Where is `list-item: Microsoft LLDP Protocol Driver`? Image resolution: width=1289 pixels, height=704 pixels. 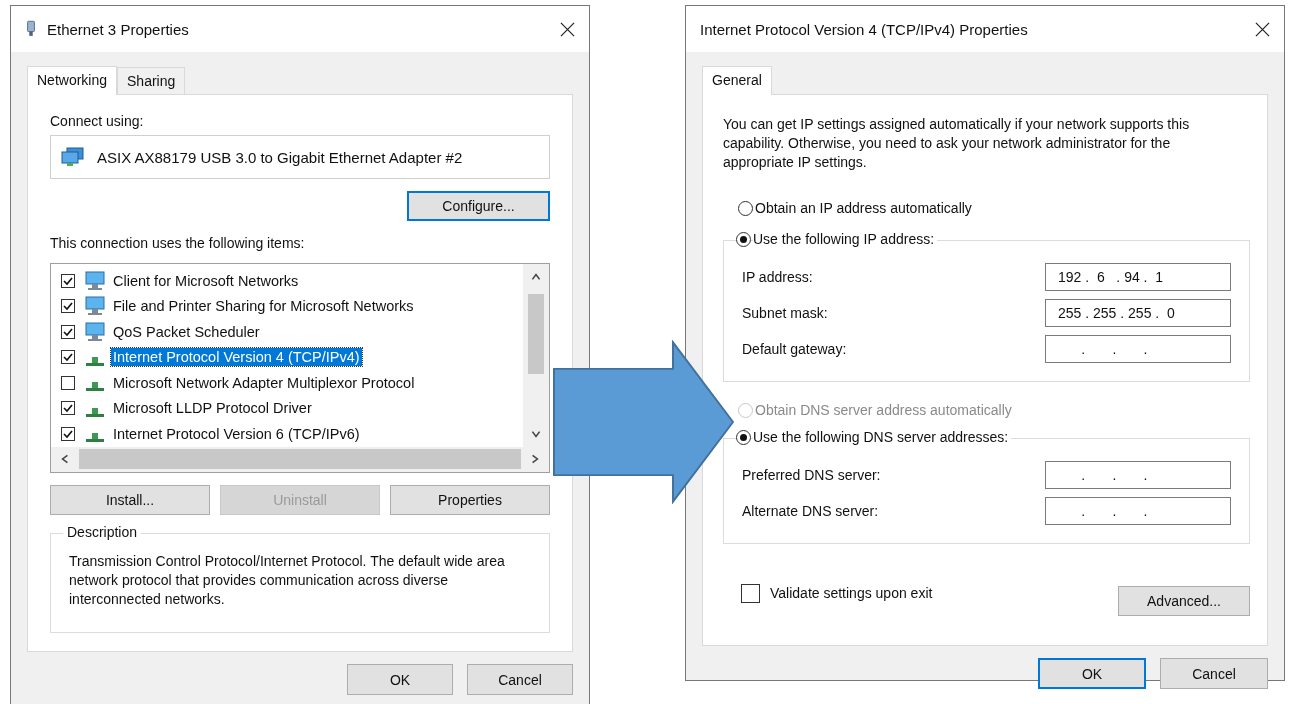
list-item: Microsoft LLDP Protocol Driver is located at coordinates (212, 408).